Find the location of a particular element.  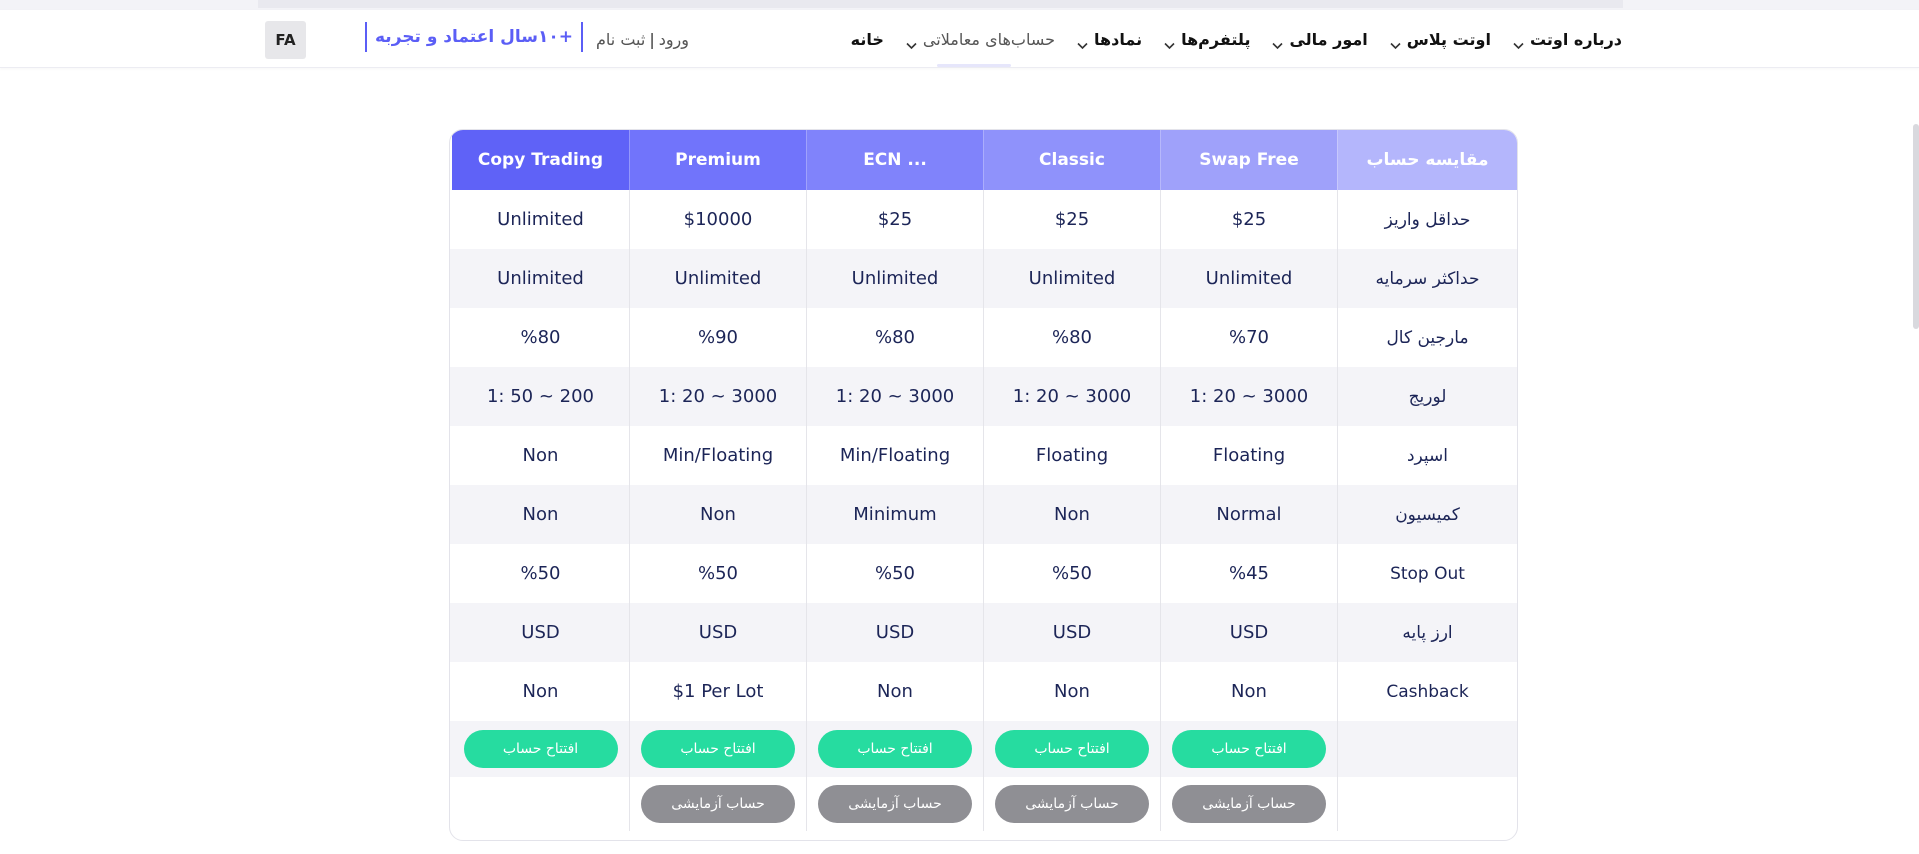

menu-item-0: خانه is located at coordinates (867, 39).